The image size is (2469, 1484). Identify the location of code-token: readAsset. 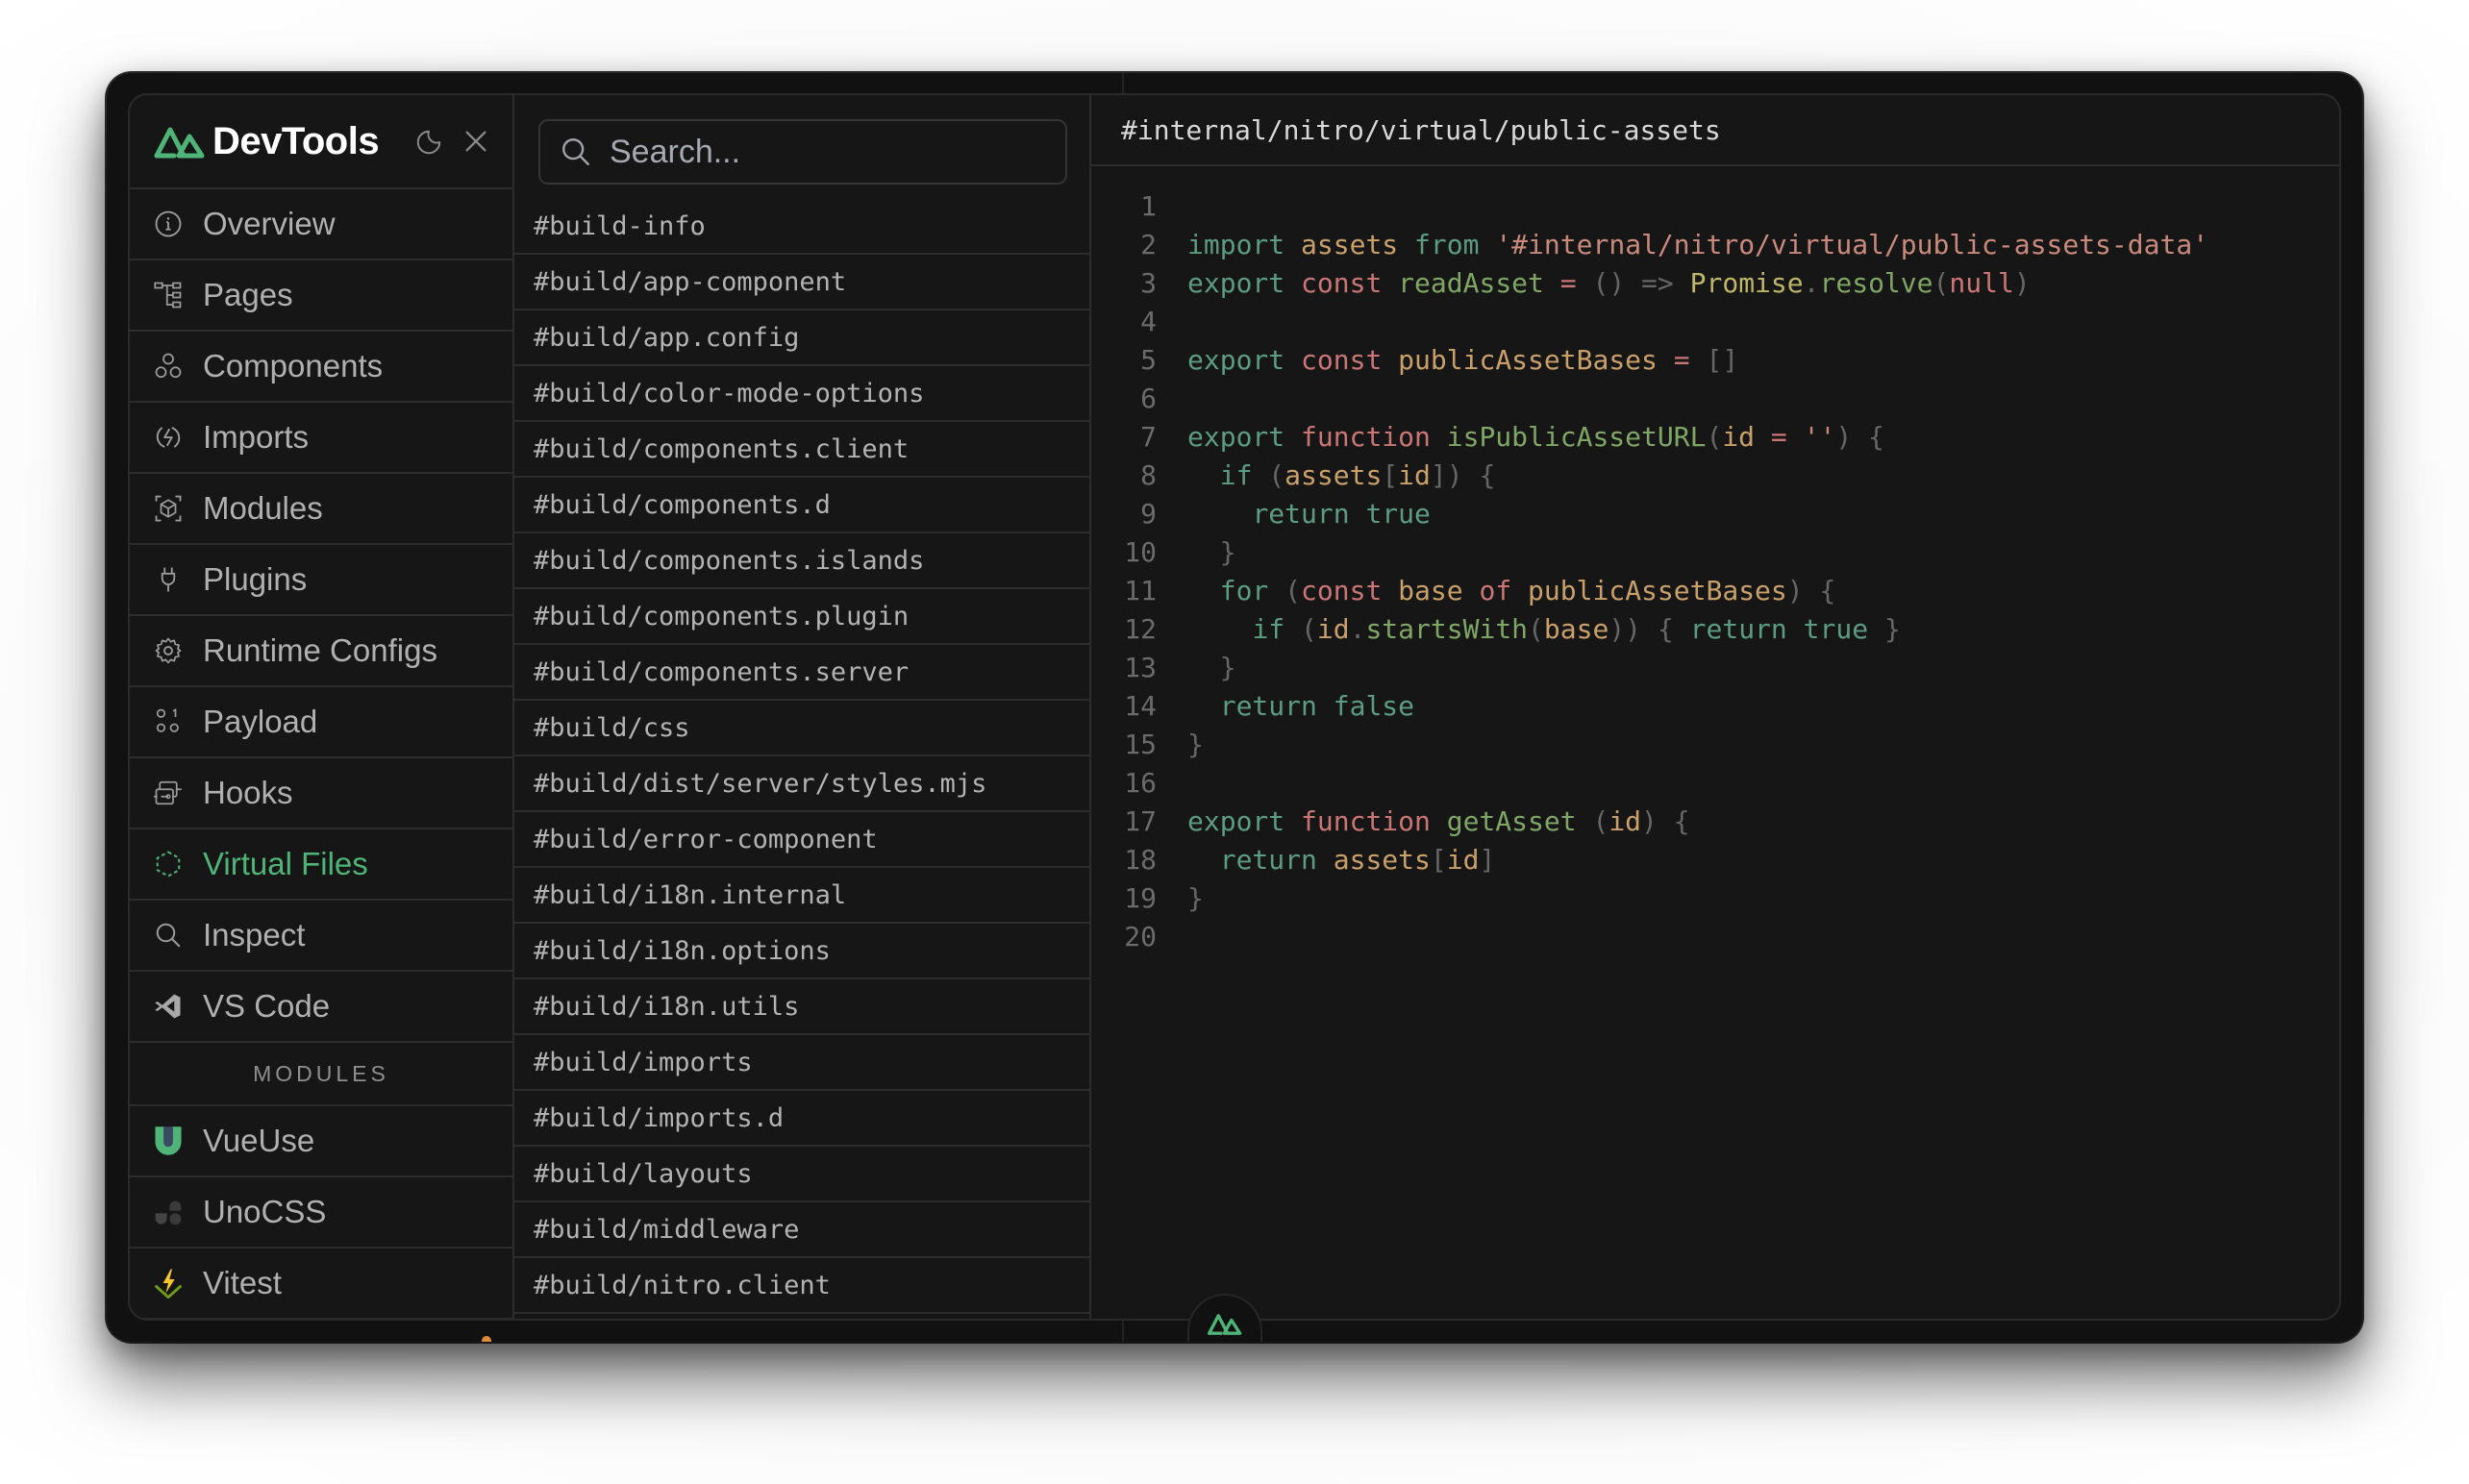
(1471, 283).